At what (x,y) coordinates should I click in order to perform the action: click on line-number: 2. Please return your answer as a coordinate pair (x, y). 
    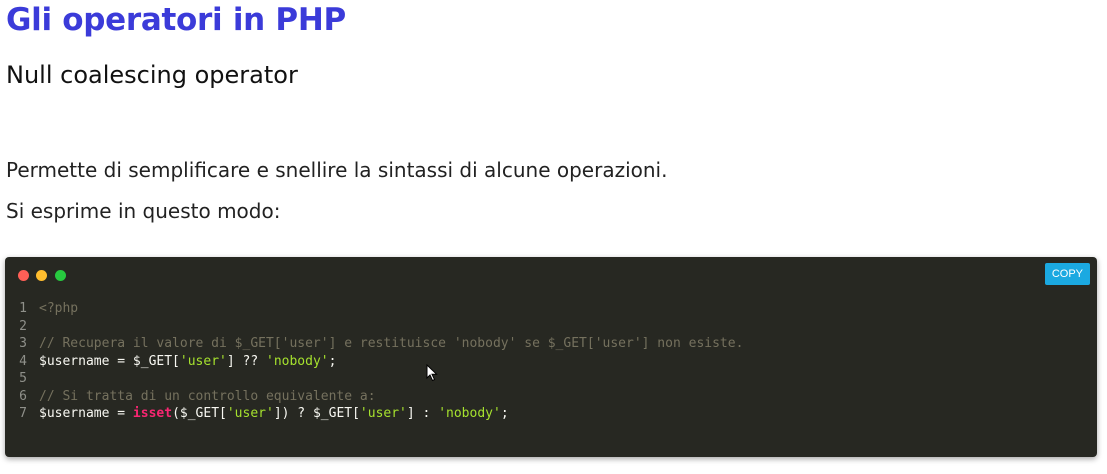
    Looking at the image, I should click on (23, 326).